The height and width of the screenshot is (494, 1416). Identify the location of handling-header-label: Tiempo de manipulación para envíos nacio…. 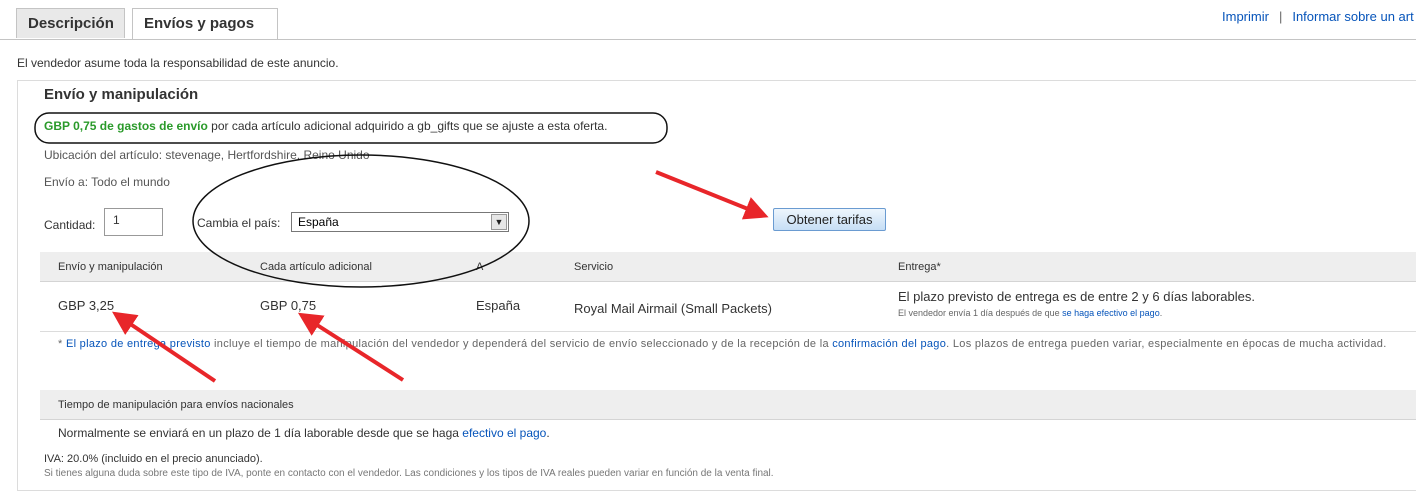
(176, 405).